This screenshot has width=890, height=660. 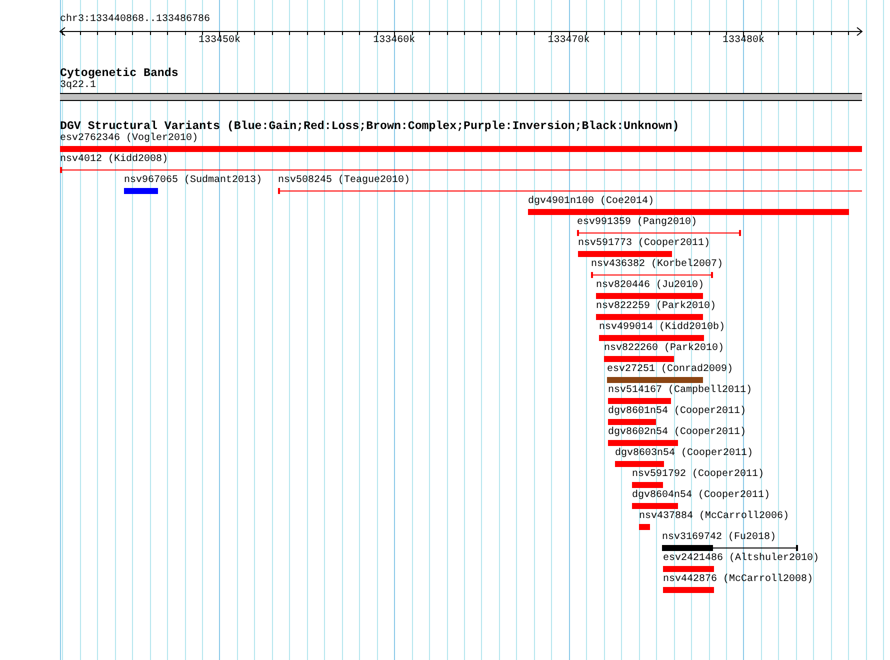 I want to click on variant-label: nsv4012 (Kidd2008), so click(x=114, y=160).